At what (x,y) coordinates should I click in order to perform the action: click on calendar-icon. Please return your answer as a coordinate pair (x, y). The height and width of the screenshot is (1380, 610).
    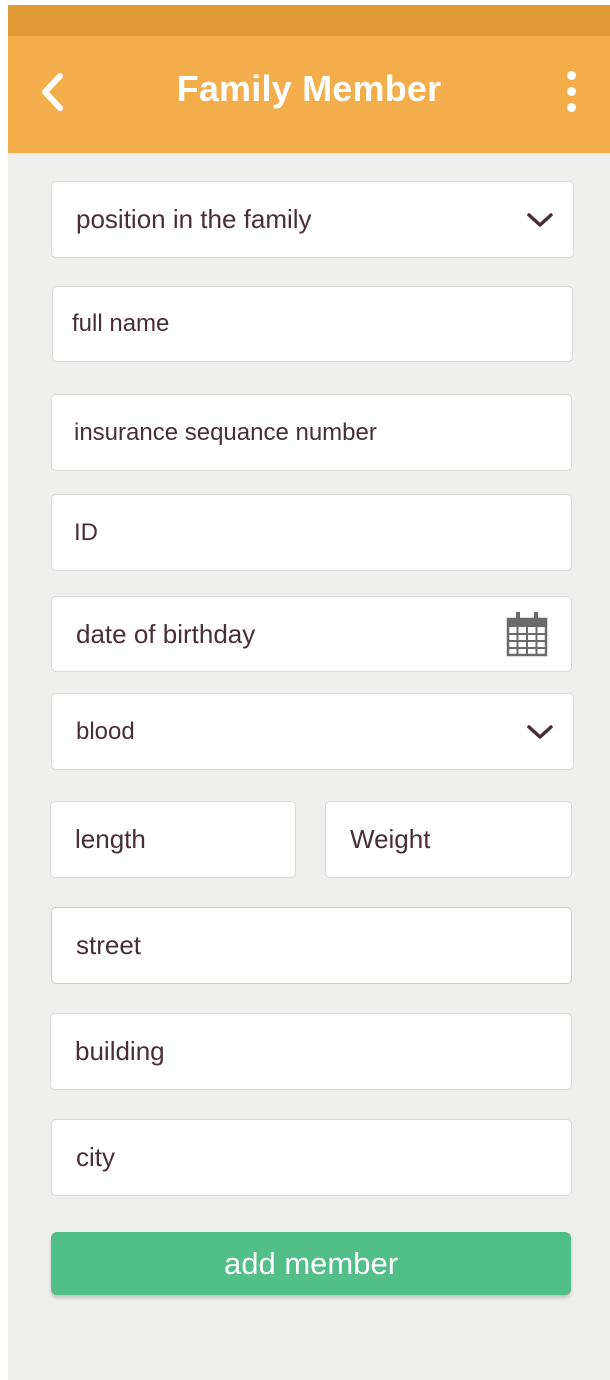
    Looking at the image, I should click on (527, 634).